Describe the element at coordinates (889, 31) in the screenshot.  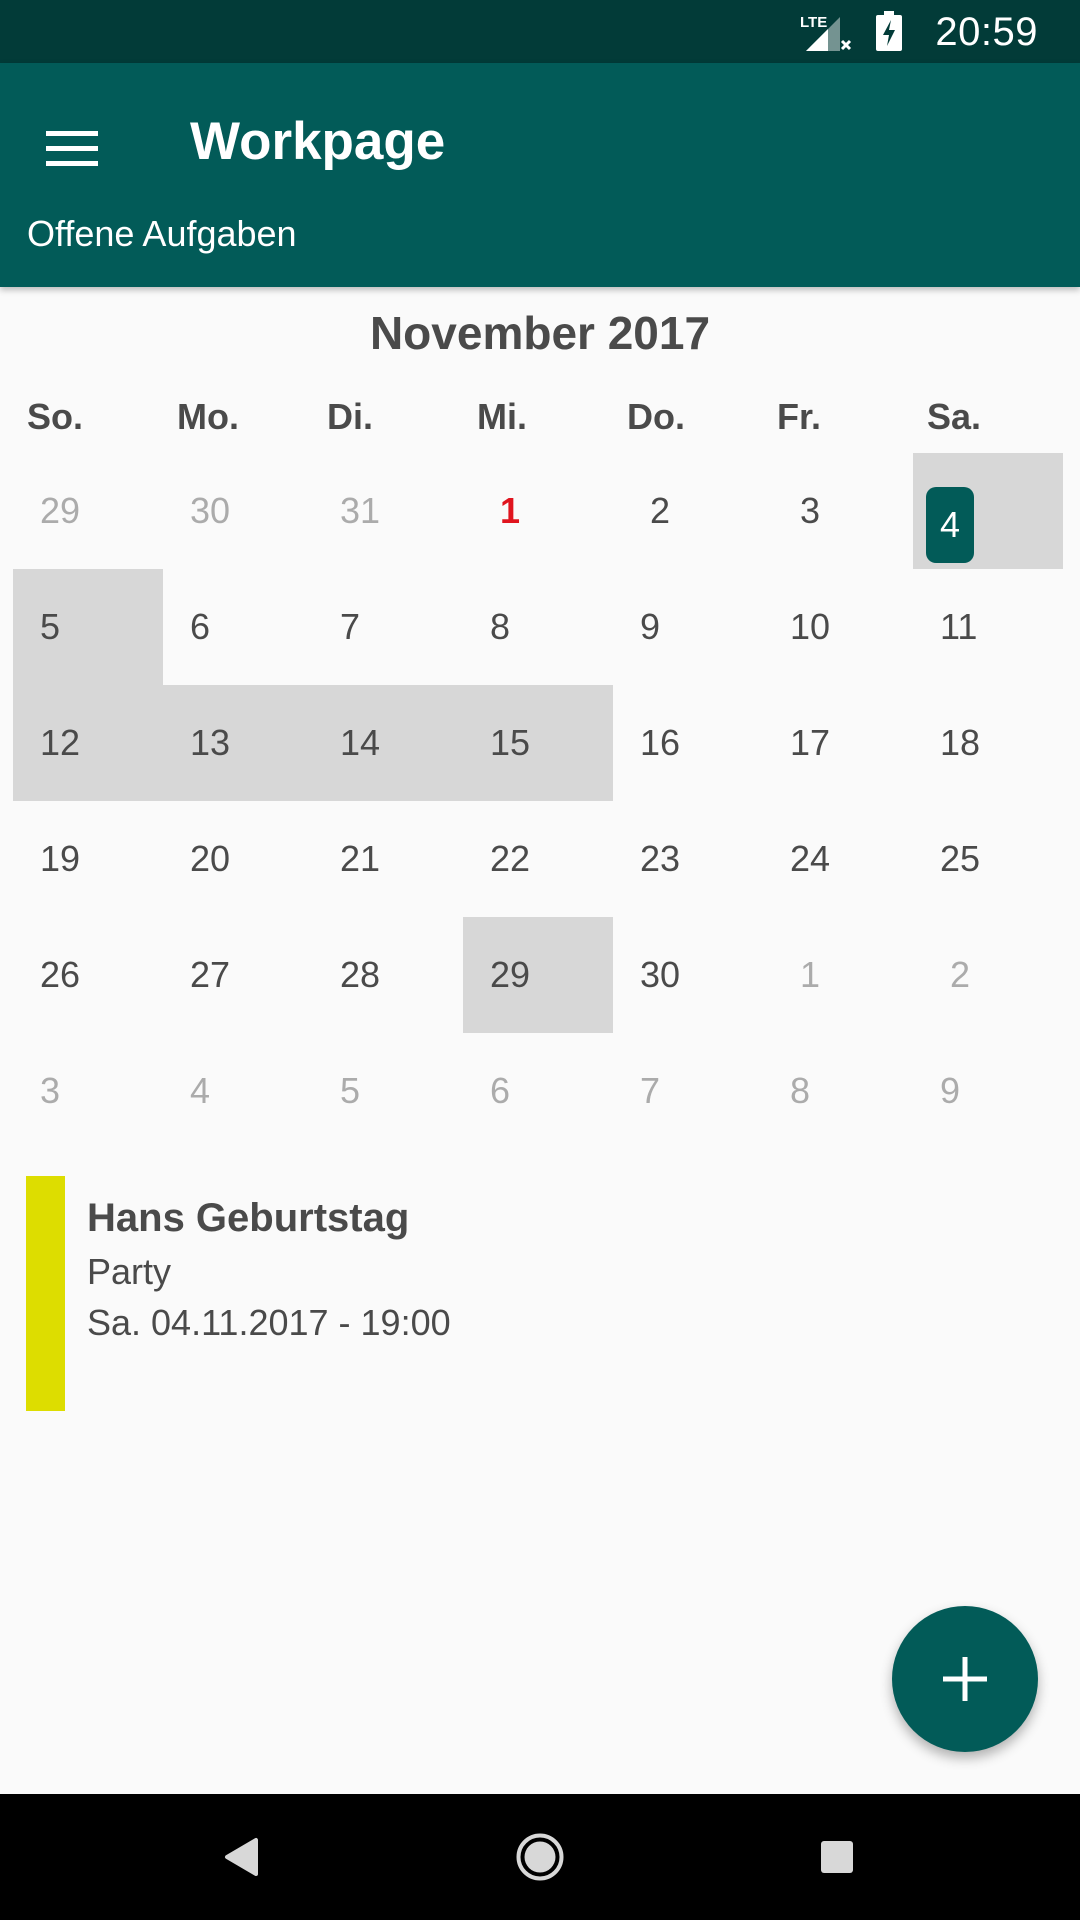
I see `battery-charging-icon` at that location.